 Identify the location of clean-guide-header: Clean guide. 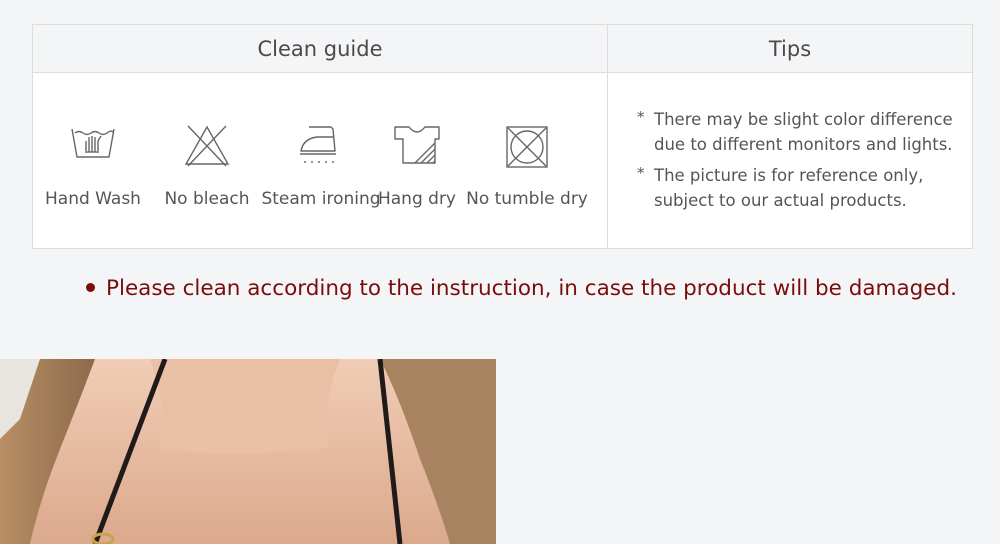
(320, 48).